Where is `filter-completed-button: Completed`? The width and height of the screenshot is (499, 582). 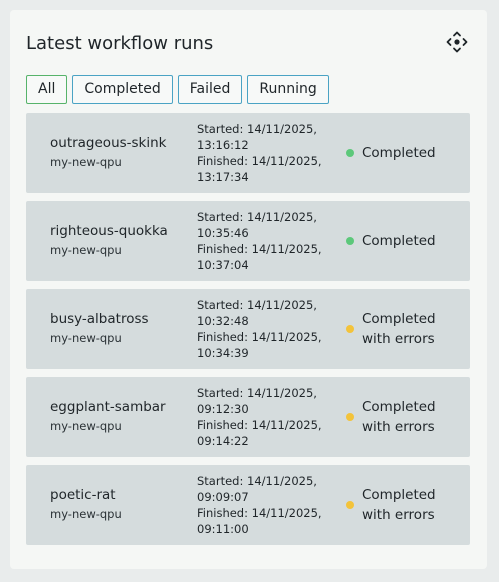 filter-completed-button: Completed is located at coordinates (122, 89).